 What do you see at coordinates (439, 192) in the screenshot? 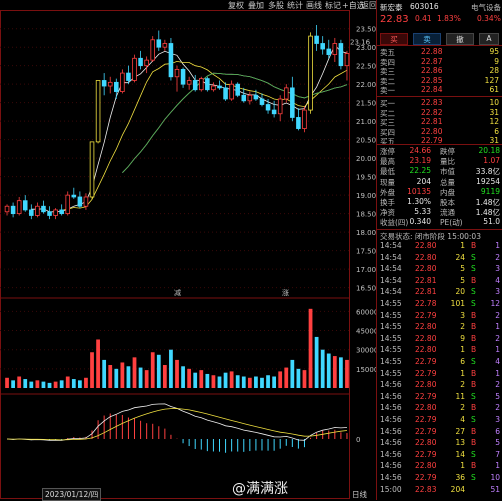
I see `stats-row: 外盘 10135 内盘 9119` at bounding box center [439, 192].